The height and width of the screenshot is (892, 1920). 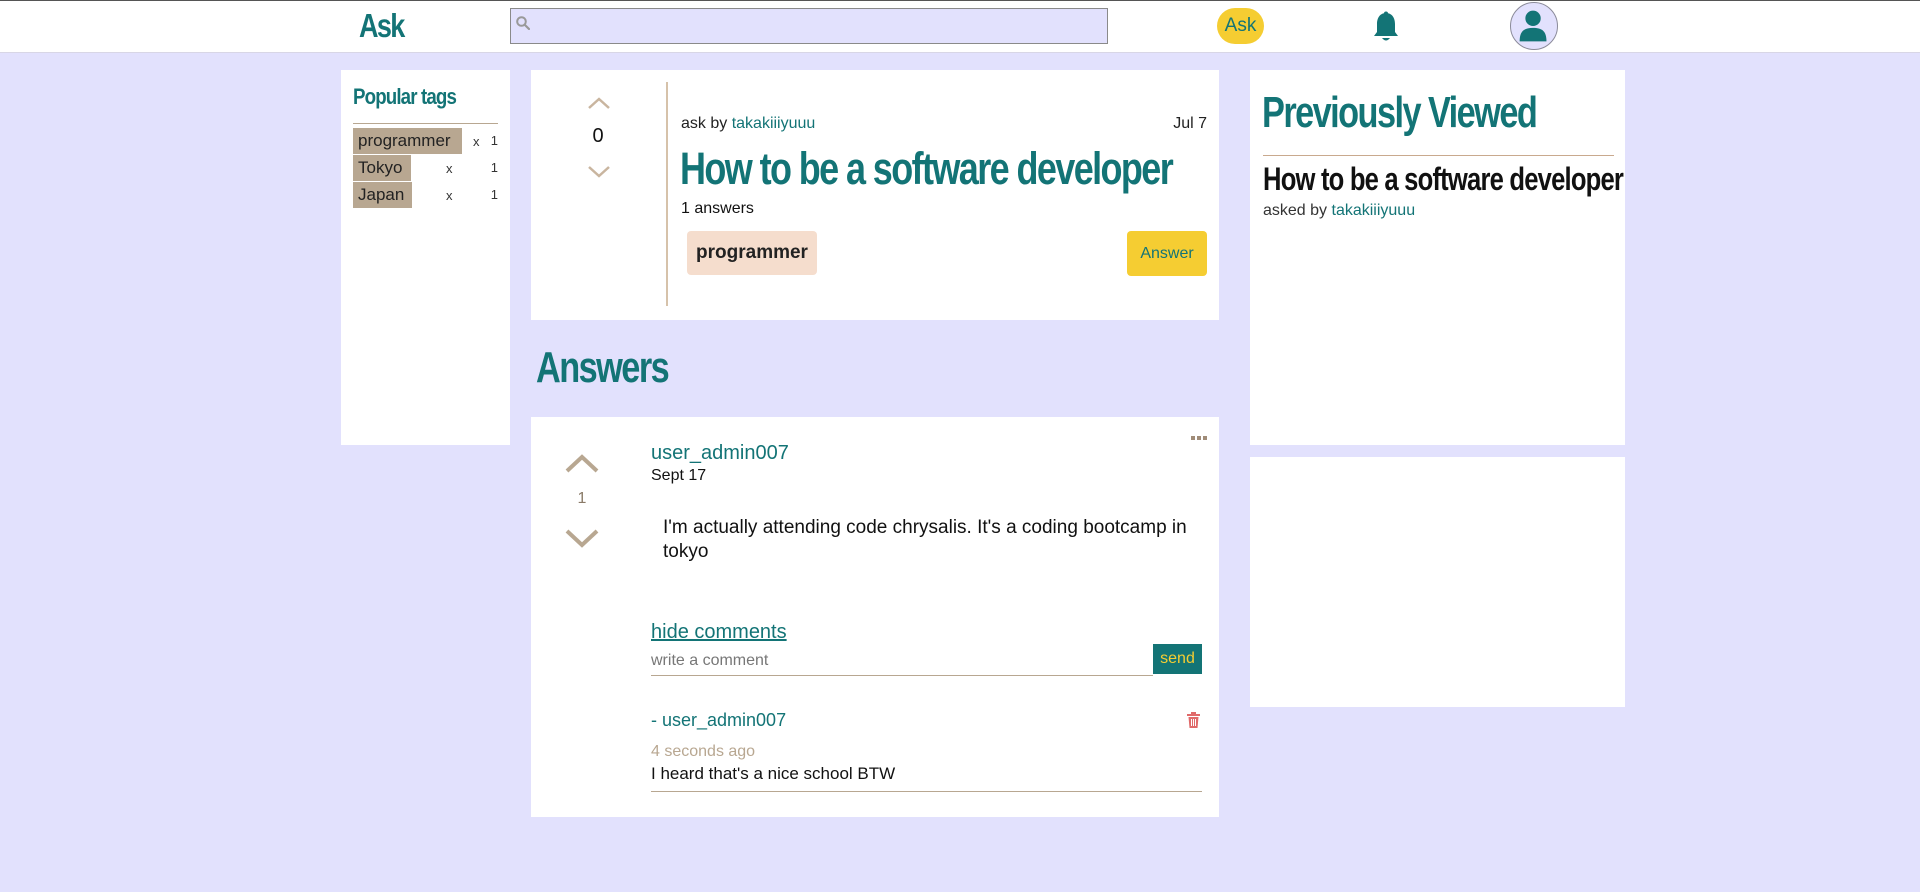 What do you see at coordinates (523, 23) in the screenshot?
I see `search-icon` at bounding box center [523, 23].